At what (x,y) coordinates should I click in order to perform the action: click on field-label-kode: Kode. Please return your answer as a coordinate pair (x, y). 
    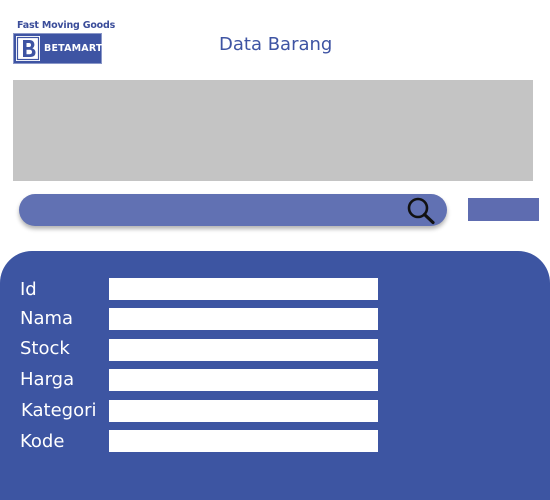
    Looking at the image, I should click on (42, 441).